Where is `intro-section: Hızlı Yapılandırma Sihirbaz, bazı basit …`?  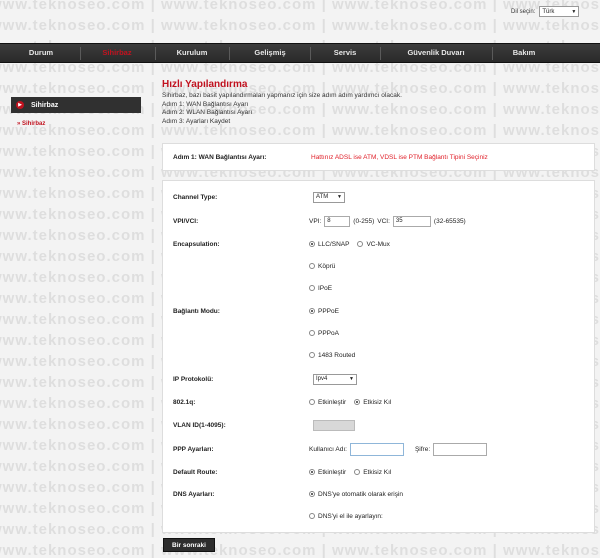 intro-section: Hızlı Yapılandırma Sihirbaz, bazı basit … is located at coordinates (282, 102).